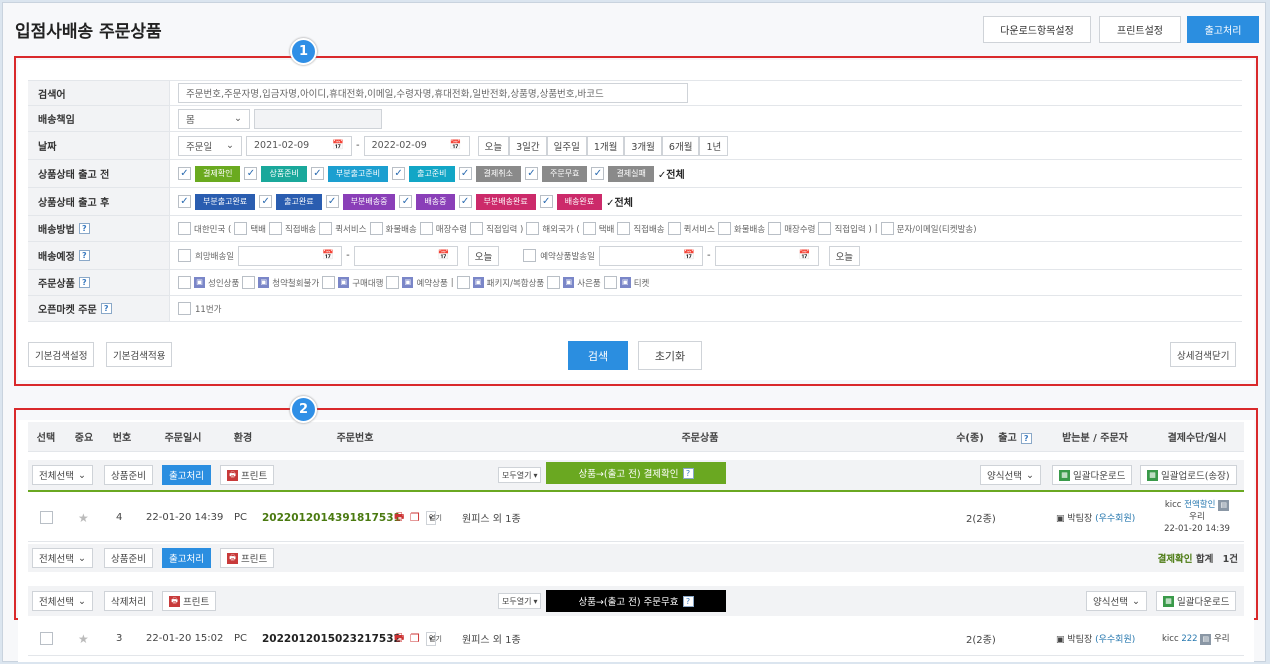 This screenshot has height=664, width=1270. Describe the element at coordinates (643, 145) in the screenshot. I see `preset-3months: 3개월` at that location.